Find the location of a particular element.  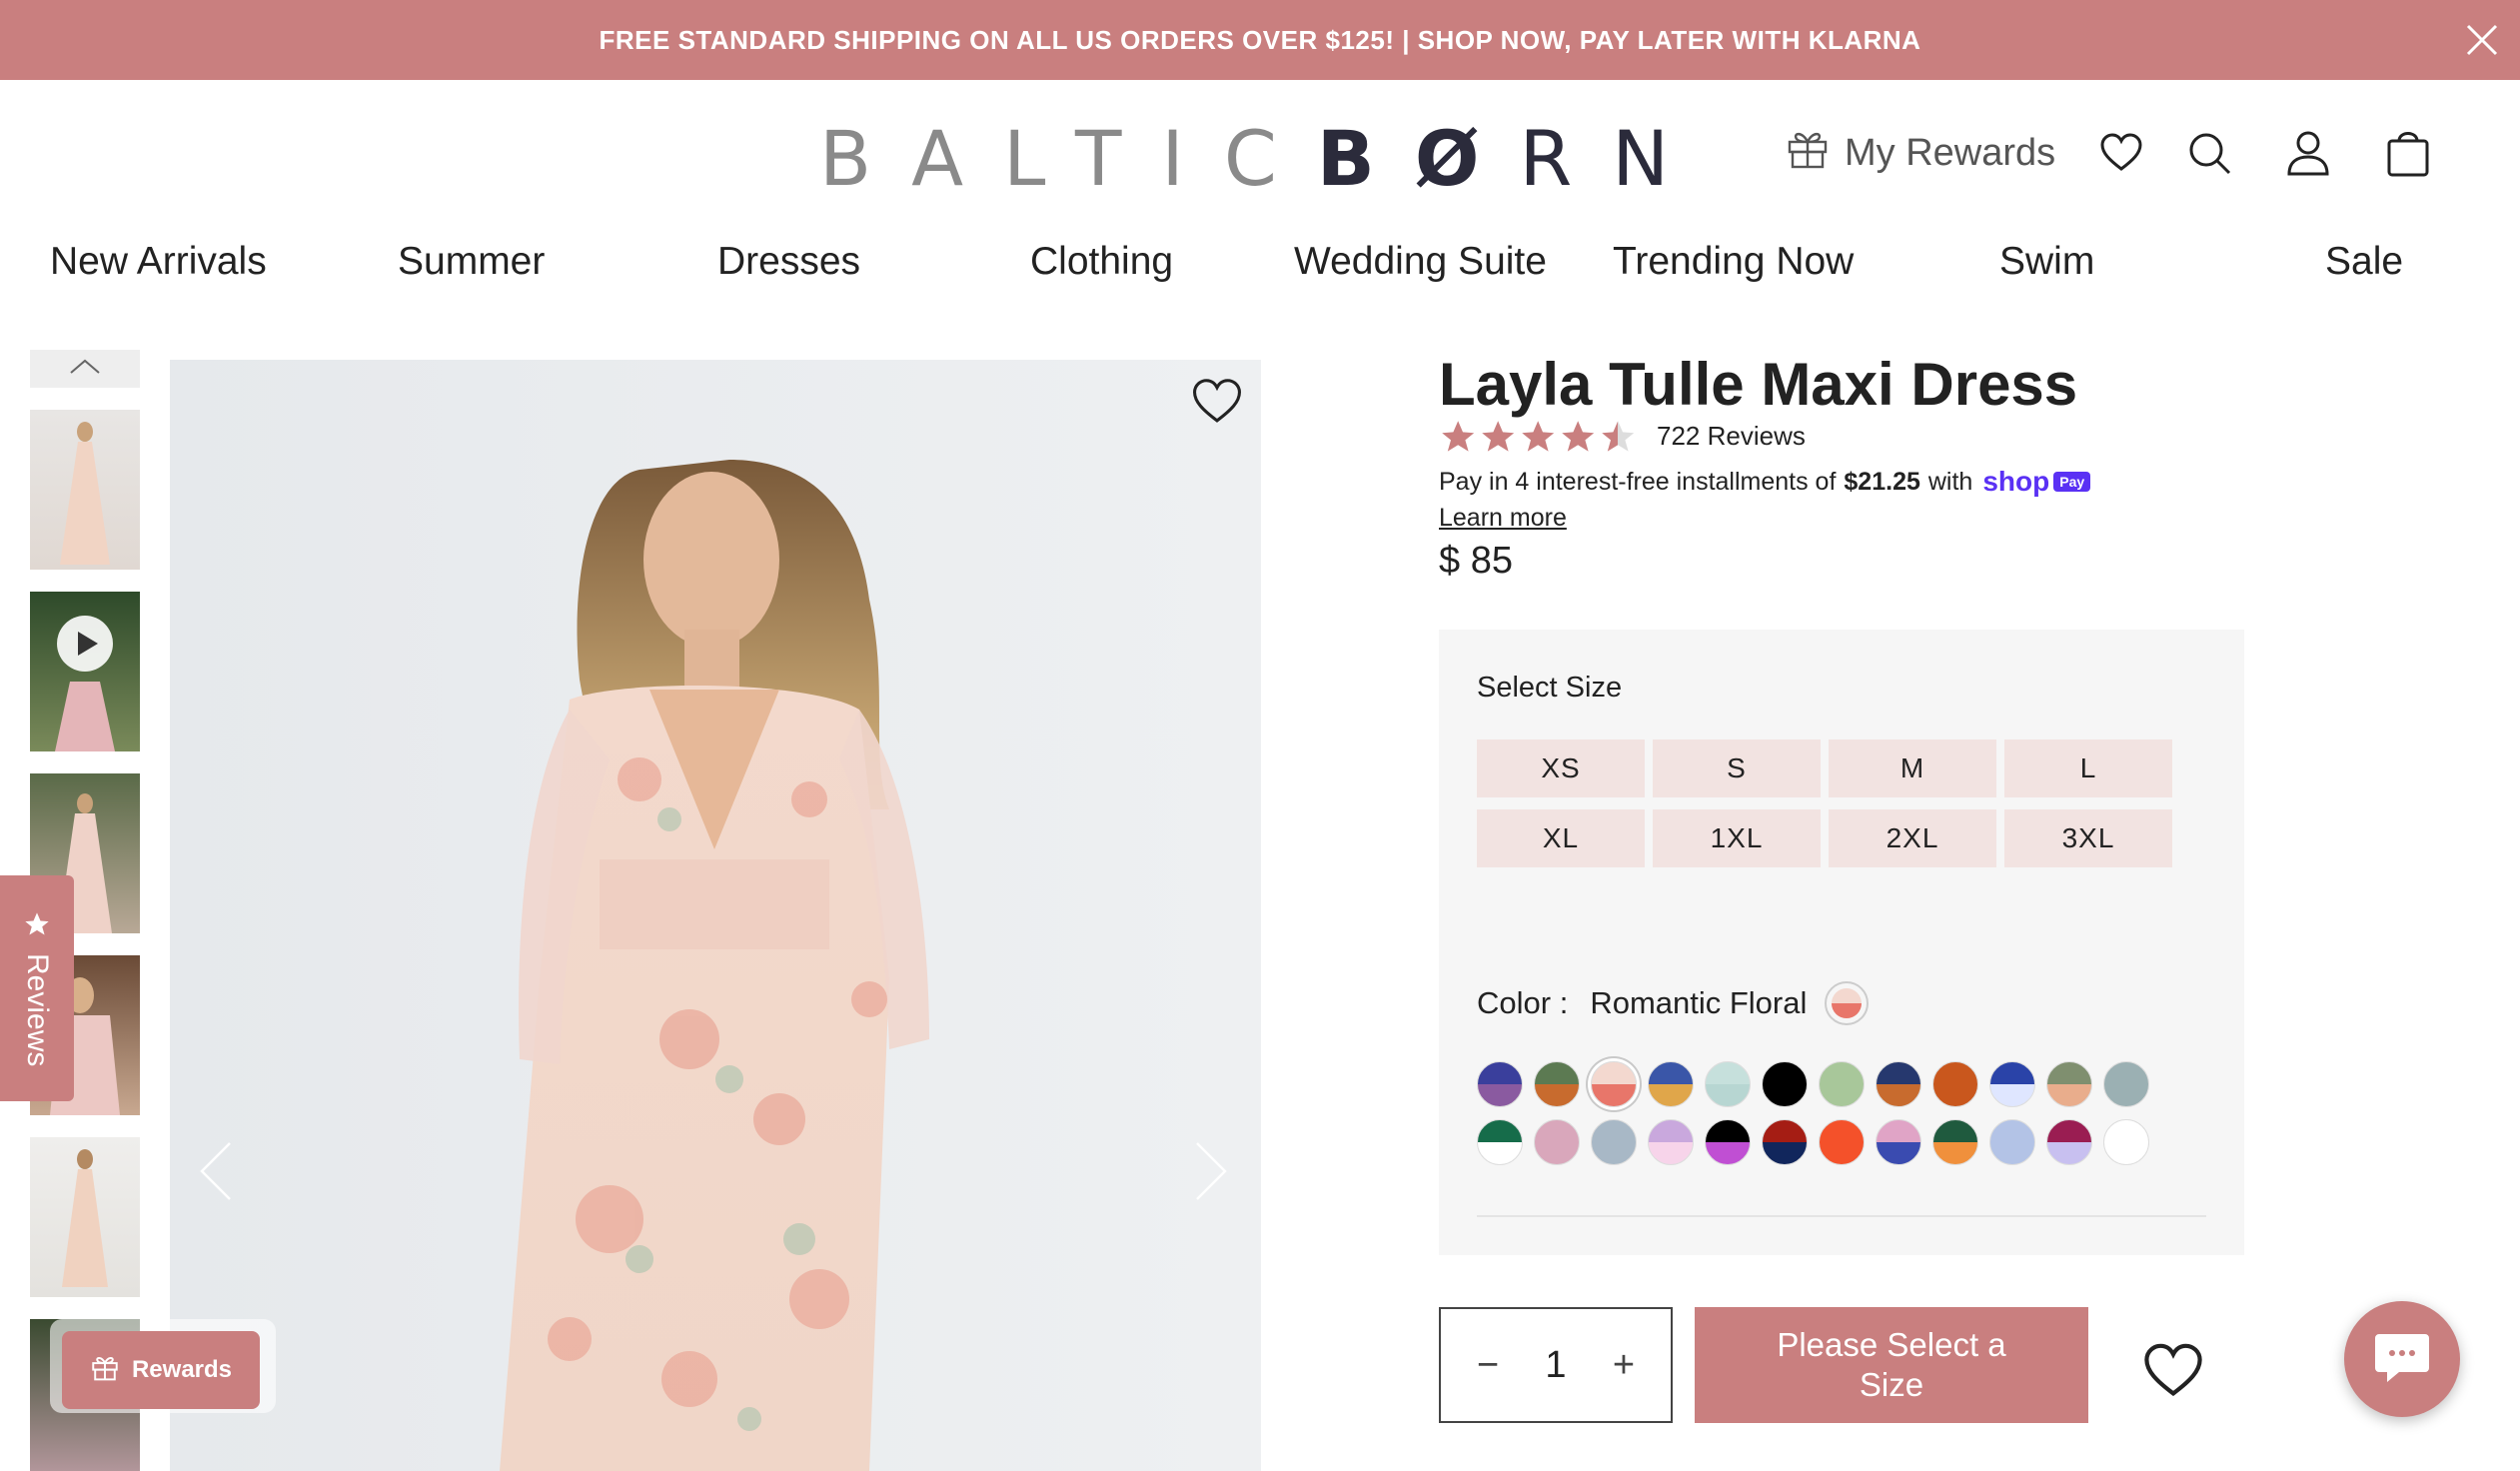

installments-text: Pay in 4 interest-free installments of is located at coordinates (1638, 482).